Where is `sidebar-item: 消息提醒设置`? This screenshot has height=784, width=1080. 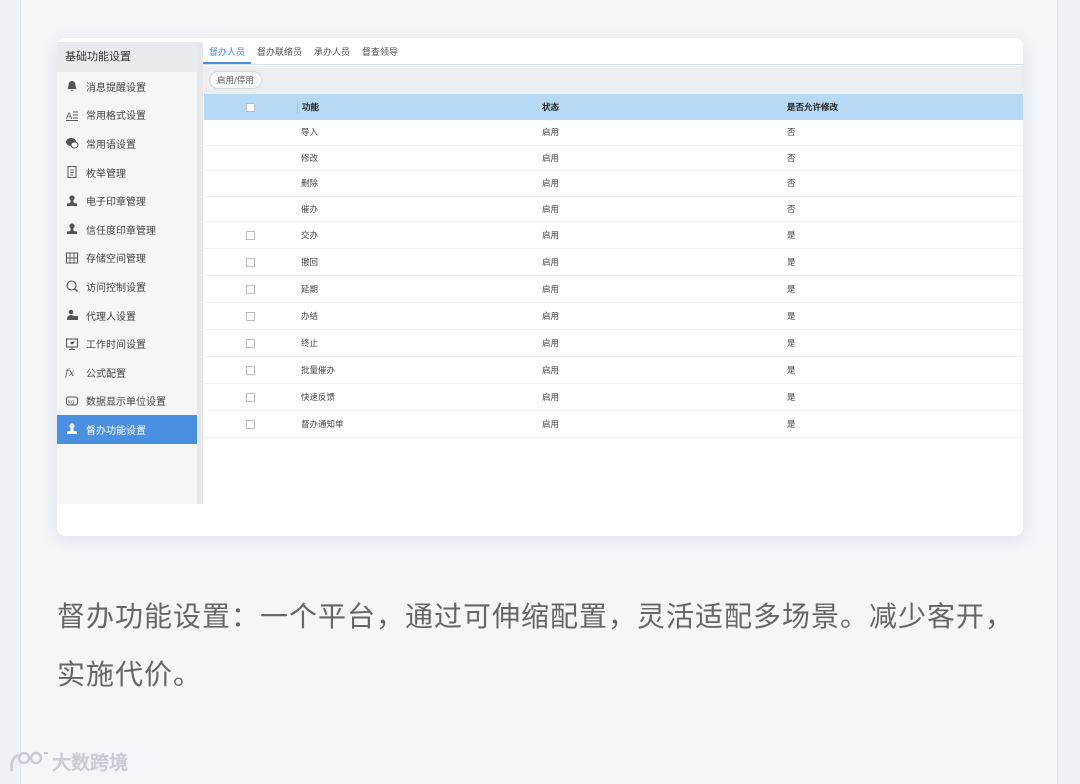 sidebar-item: 消息提醒设置 is located at coordinates (127, 86).